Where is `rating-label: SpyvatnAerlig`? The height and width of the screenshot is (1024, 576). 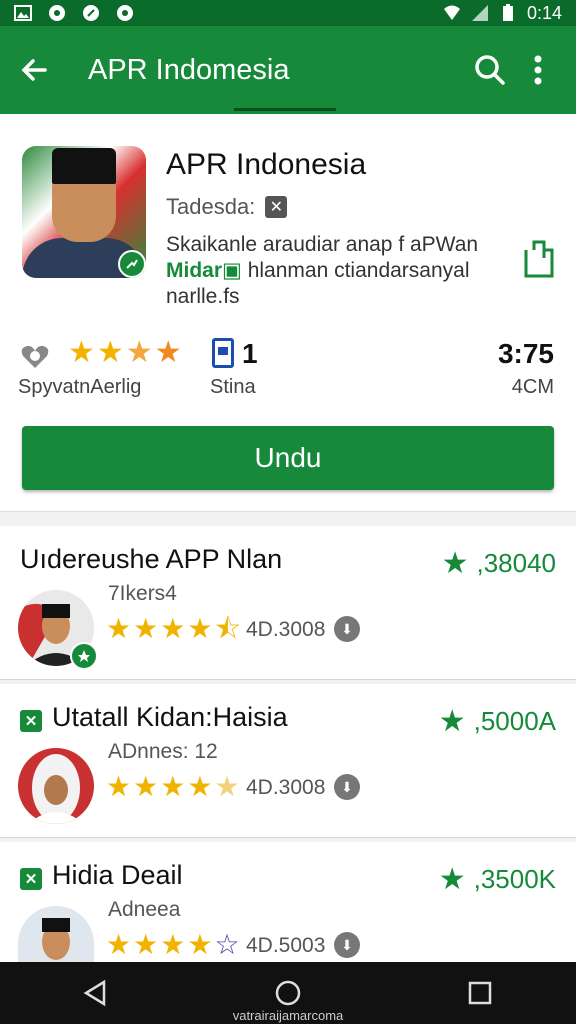 rating-label: SpyvatnAerlig is located at coordinates (80, 387).